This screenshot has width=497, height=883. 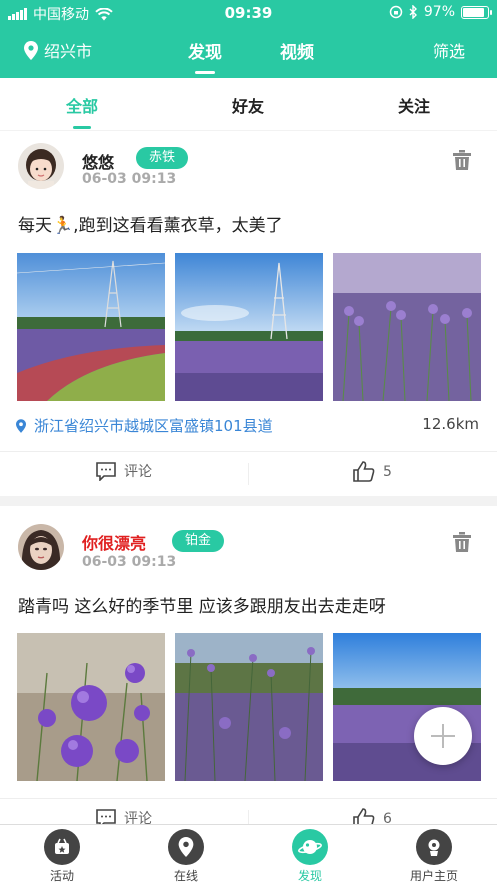 What do you see at coordinates (62, 847) in the screenshot?
I see `activity-icon` at bounding box center [62, 847].